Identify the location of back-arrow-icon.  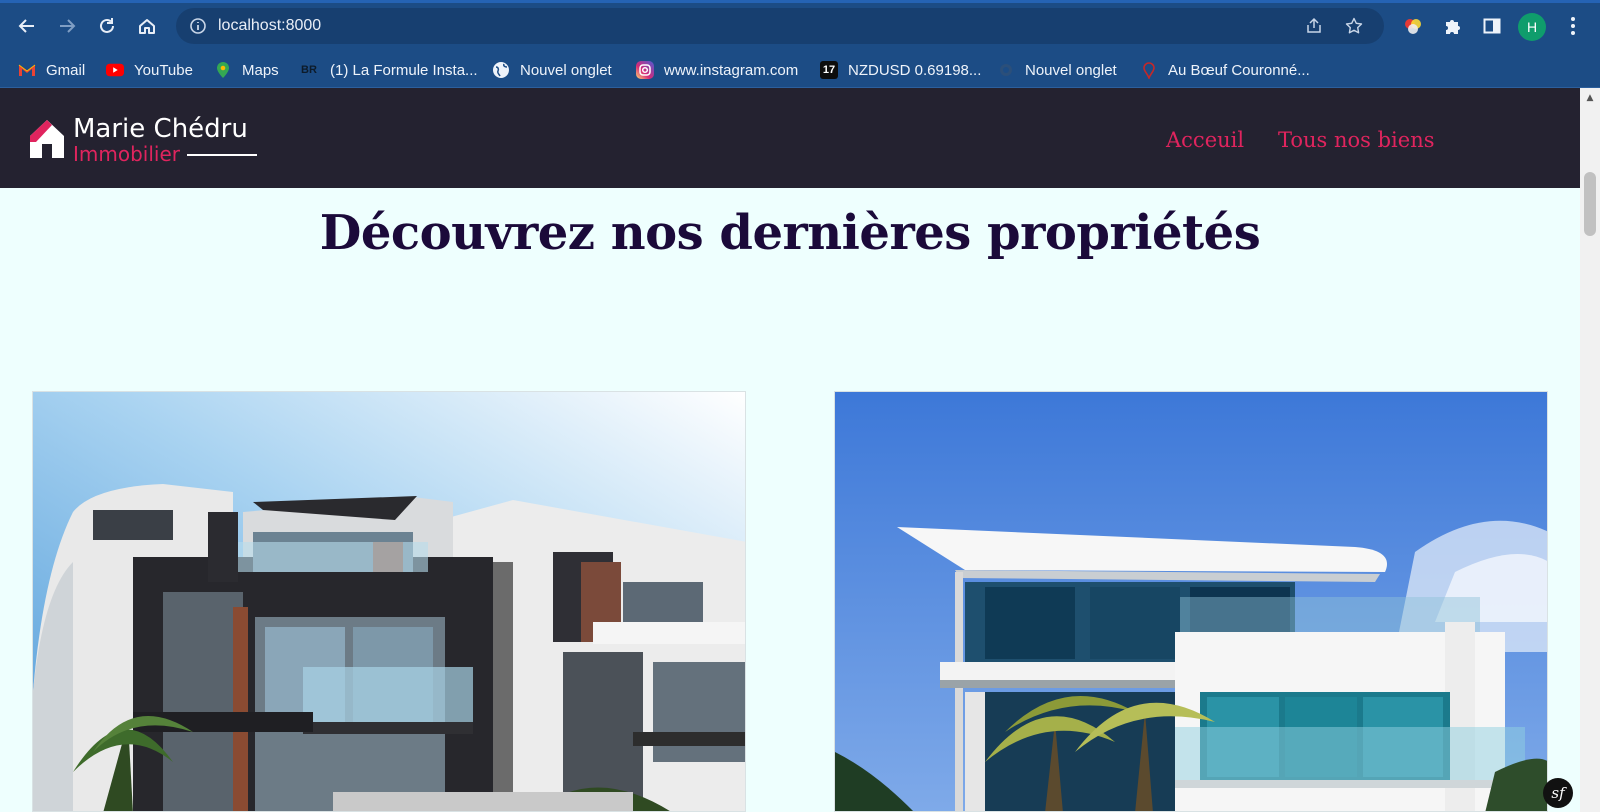
(26, 26).